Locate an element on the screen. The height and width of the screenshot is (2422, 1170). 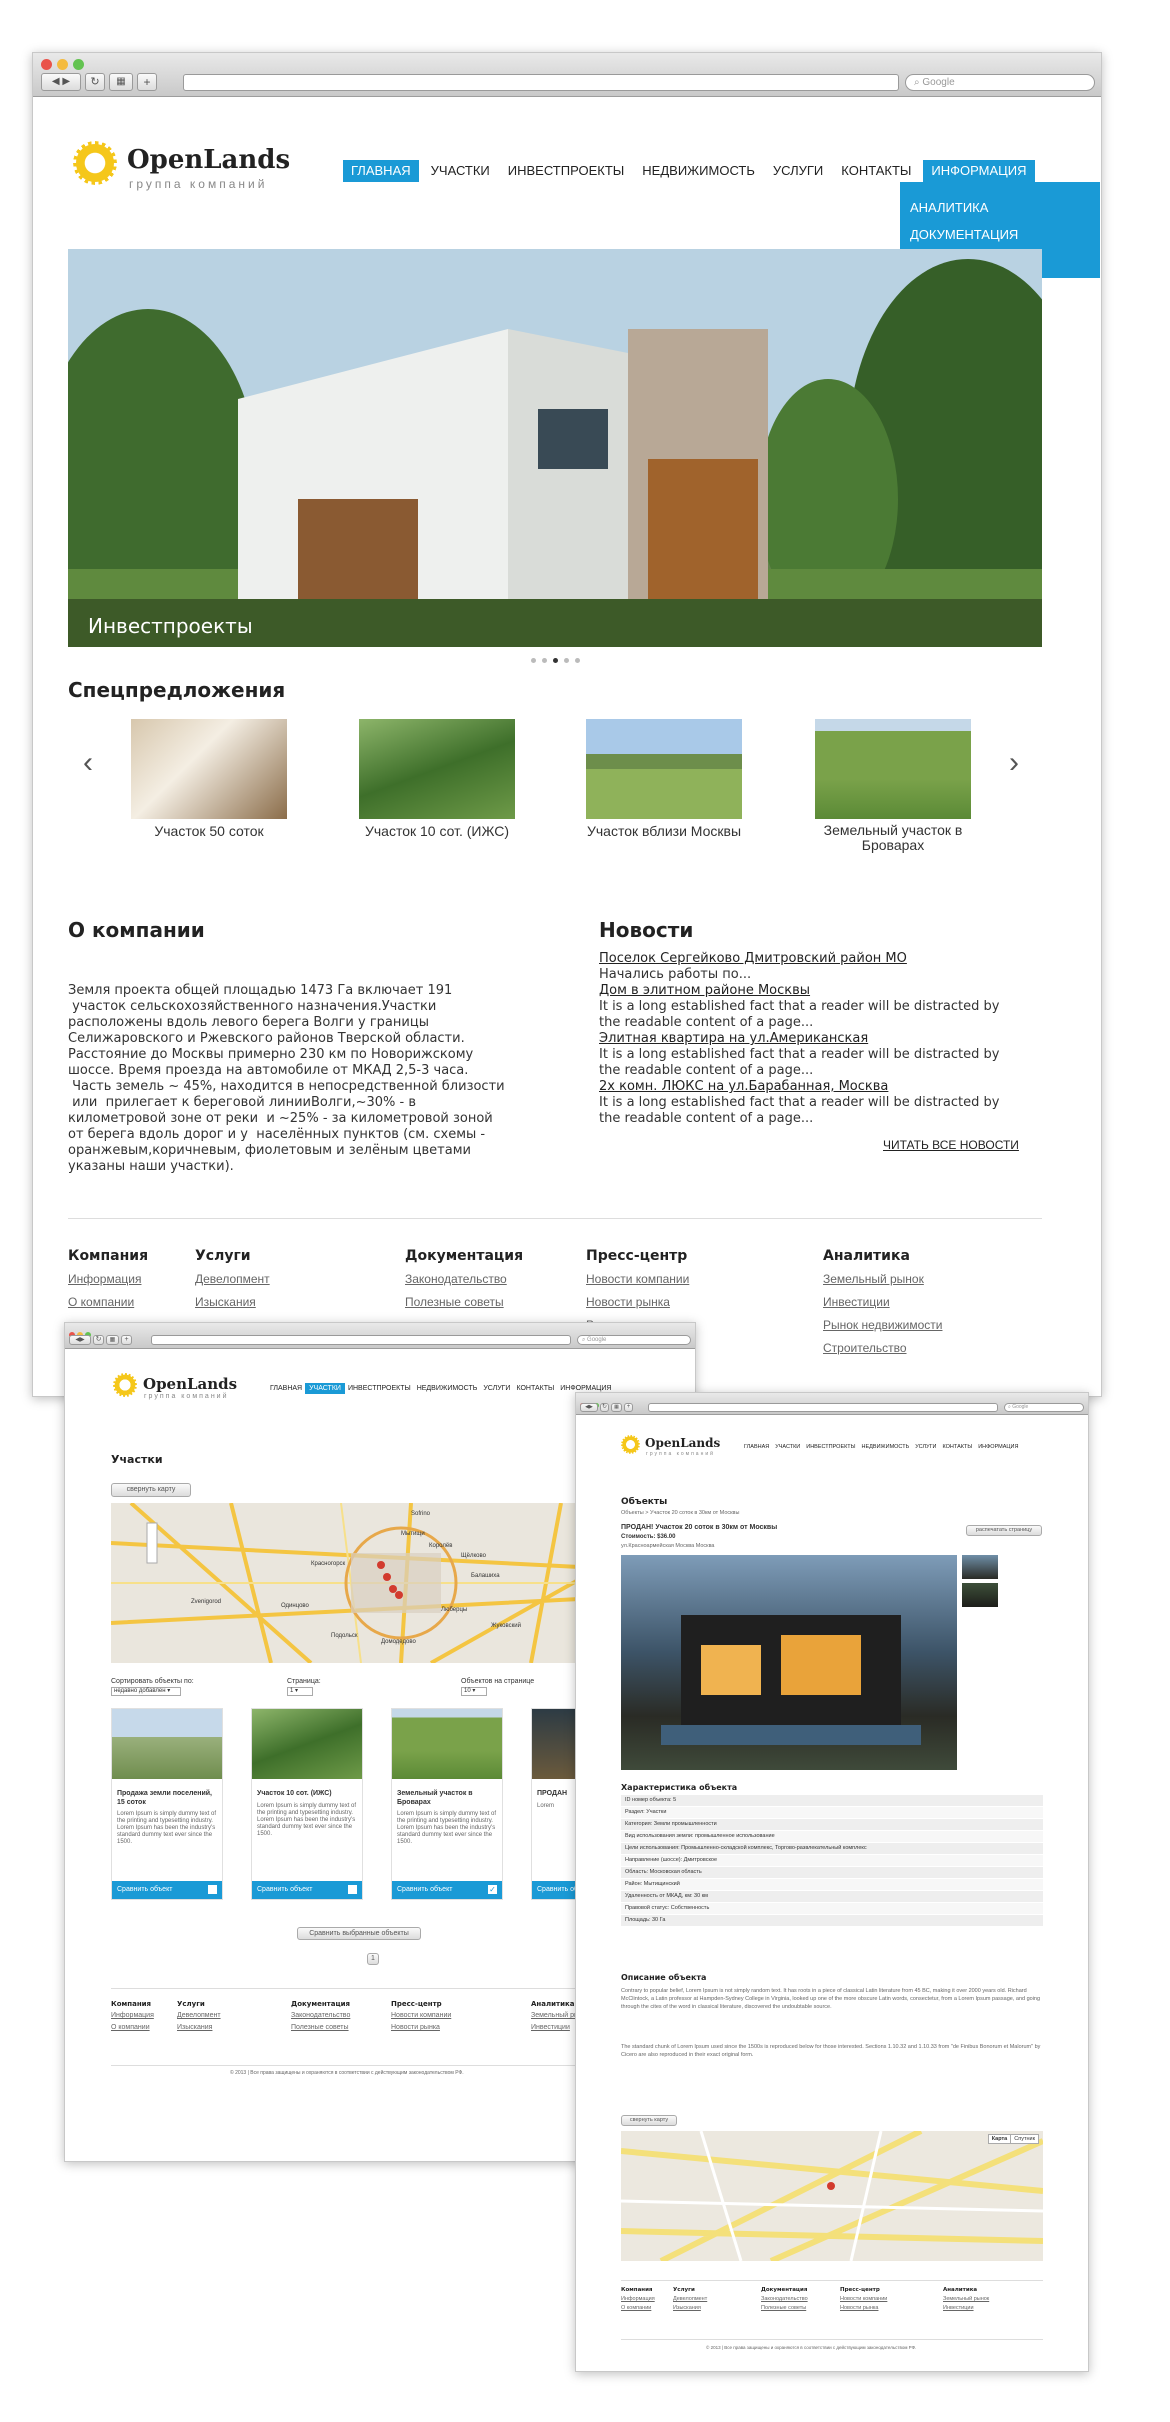
pager-page-1: 1 is located at coordinates (373, 1959).